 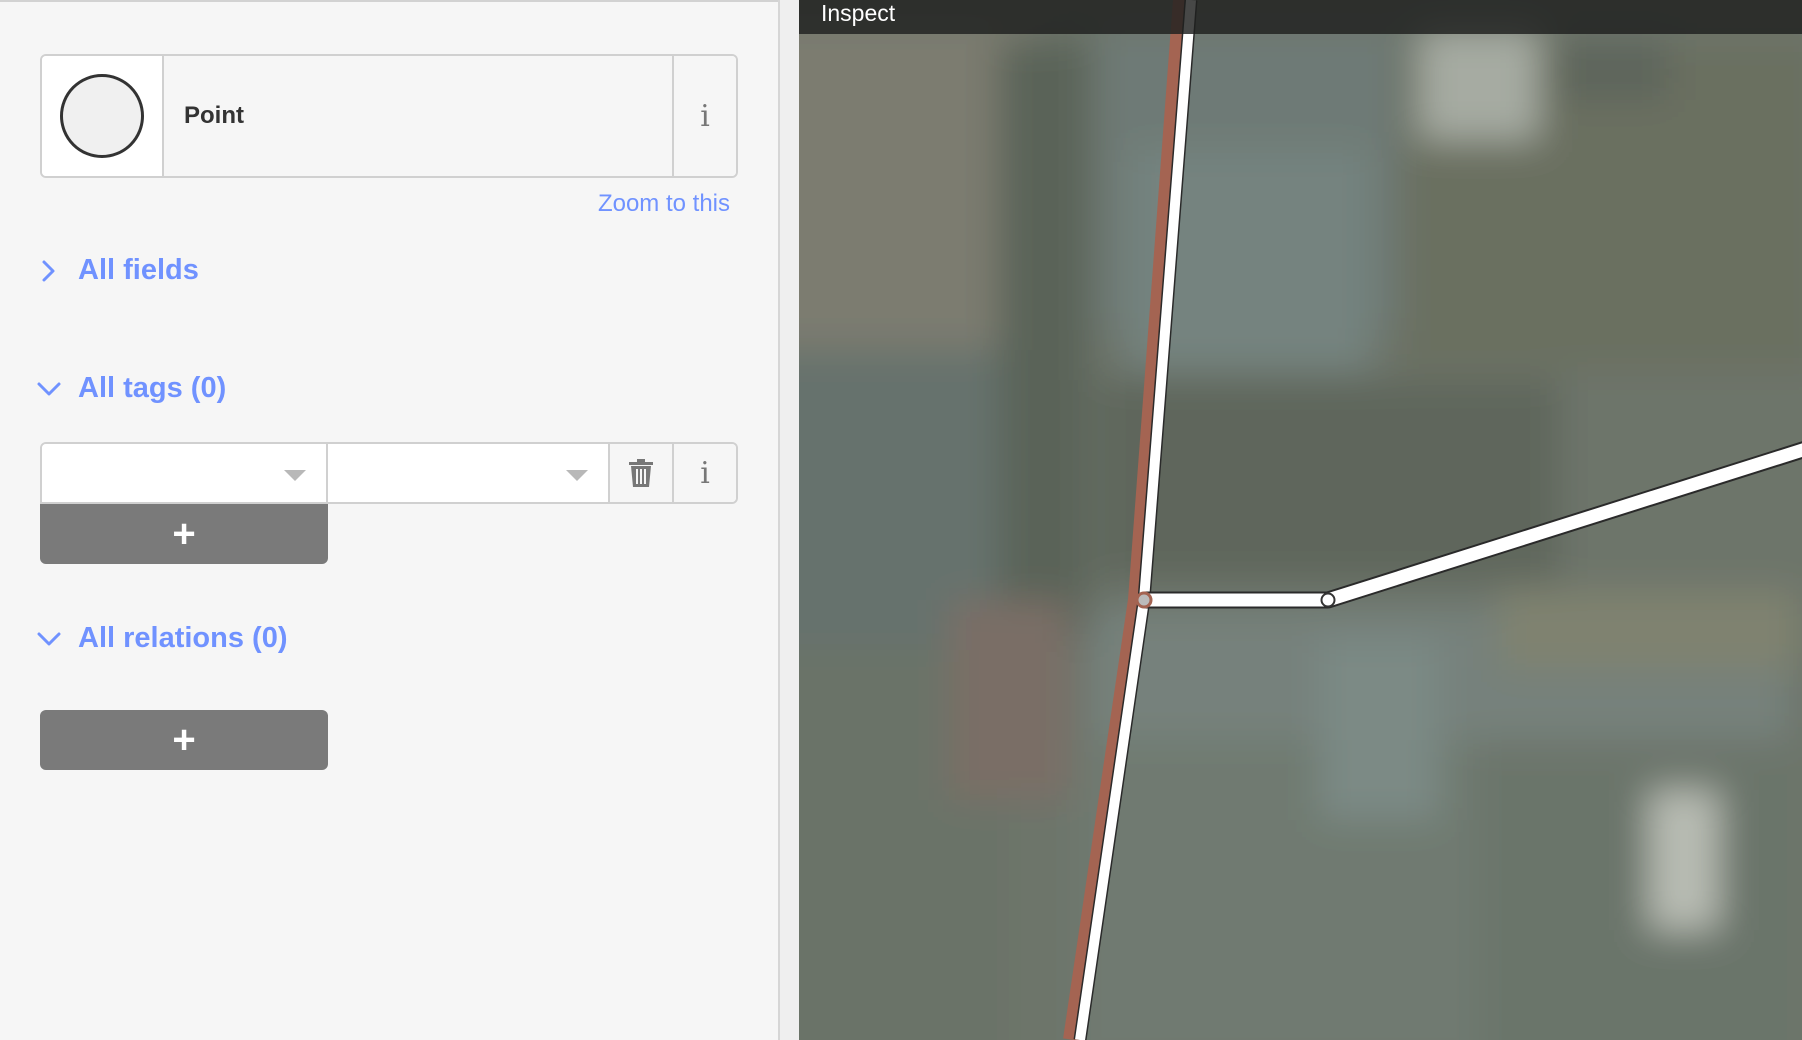 I want to click on all-relations-label: All relations (0), so click(x=183, y=638).